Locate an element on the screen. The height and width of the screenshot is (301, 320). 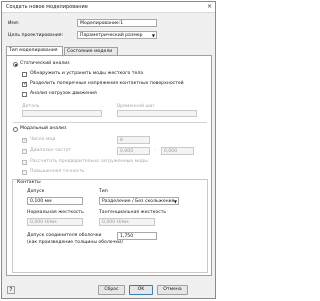
tolerance-input: 0,100 мм is located at coordinates (55, 201).